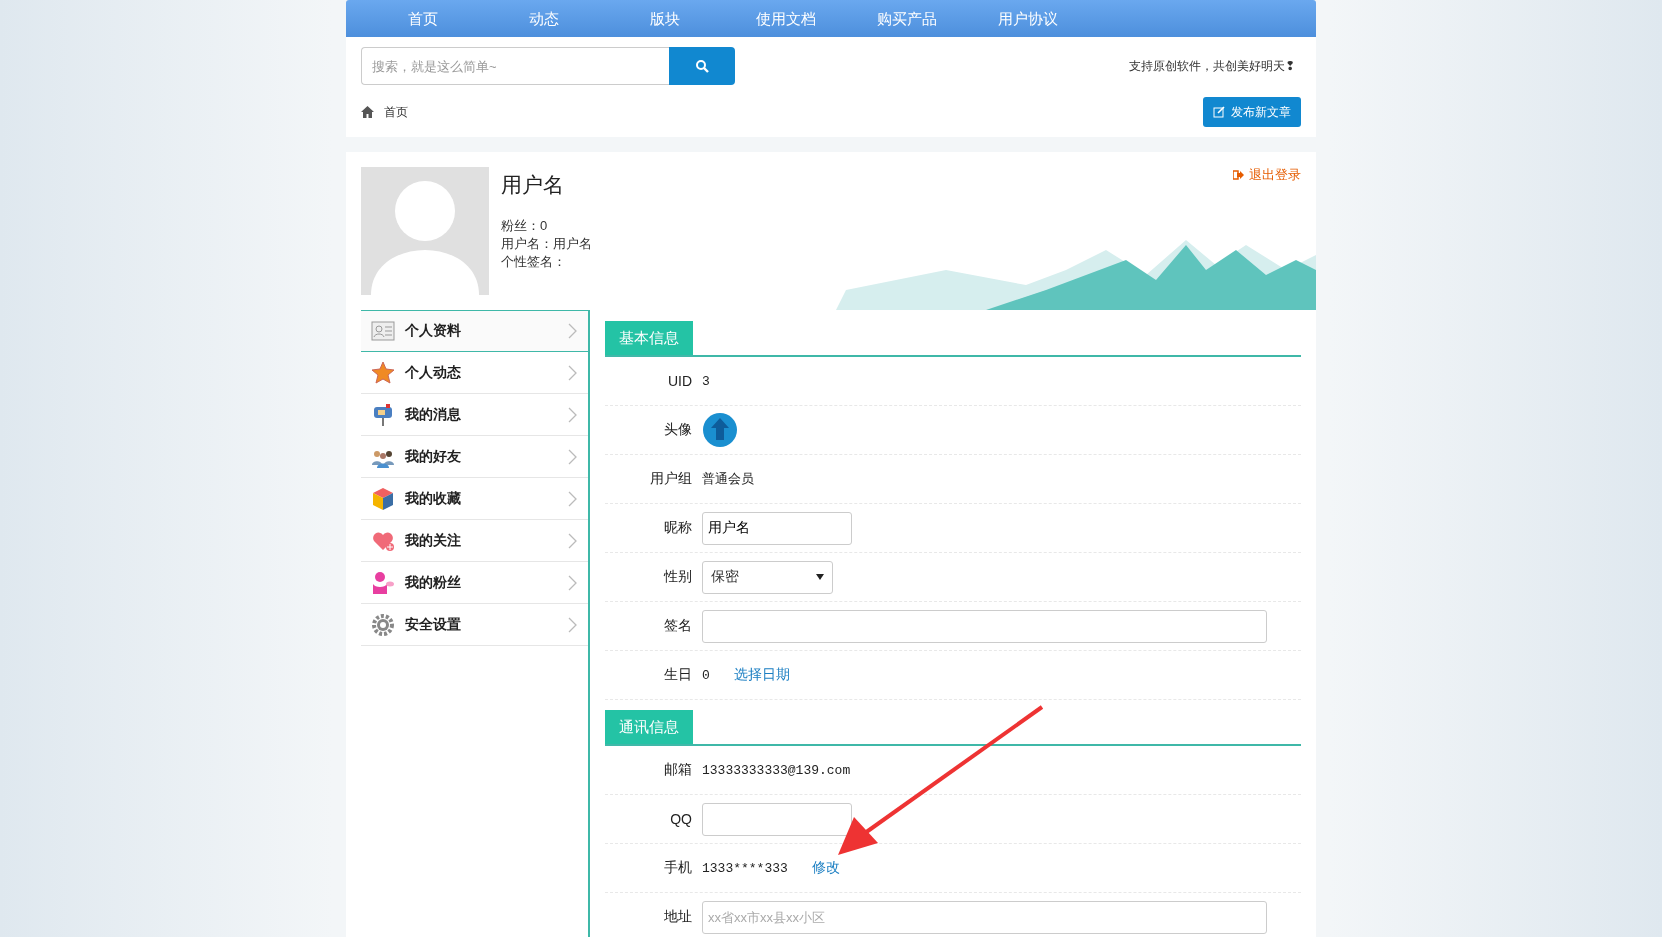 The height and width of the screenshot is (937, 1662). I want to click on person-icon, so click(383, 582).